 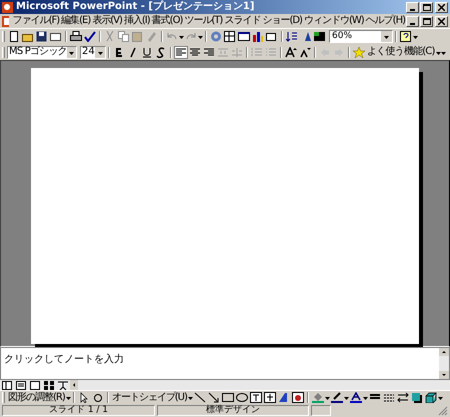 I want to click on font-name-field: MS Pゴシック, so click(x=42, y=52).